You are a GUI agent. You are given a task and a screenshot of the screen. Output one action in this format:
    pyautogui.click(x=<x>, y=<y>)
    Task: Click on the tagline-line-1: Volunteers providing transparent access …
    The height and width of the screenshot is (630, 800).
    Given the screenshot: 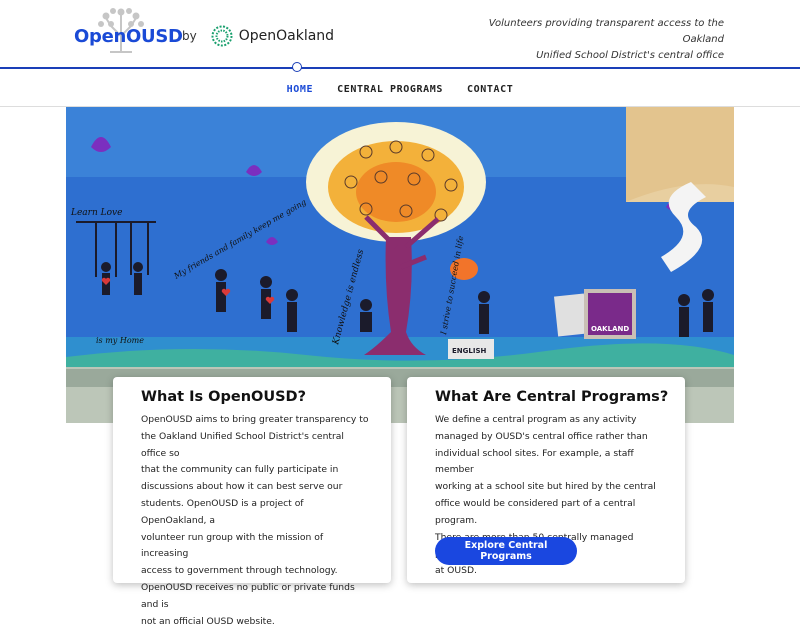 What is the action you would take?
    pyautogui.click(x=606, y=31)
    